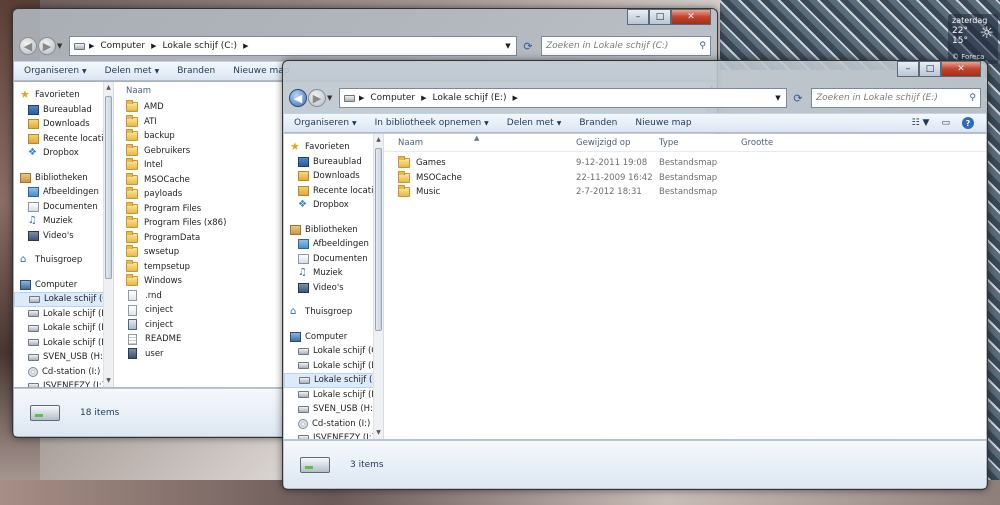  I want to click on cell-modified: 9-12-2011 19:08, so click(612, 163).